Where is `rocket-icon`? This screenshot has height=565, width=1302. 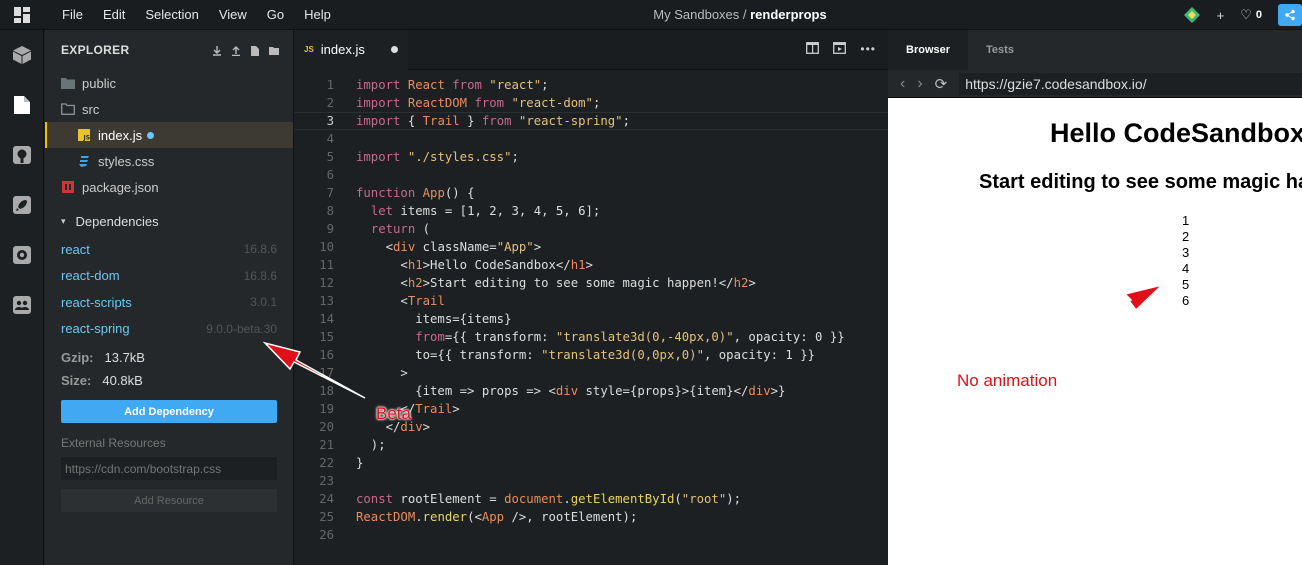 rocket-icon is located at coordinates (22, 205).